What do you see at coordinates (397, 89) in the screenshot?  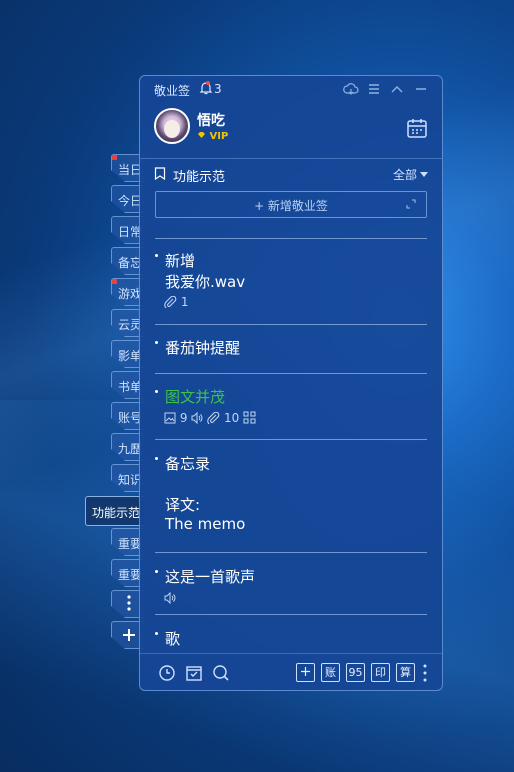 I see `collapse-icon` at bounding box center [397, 89].